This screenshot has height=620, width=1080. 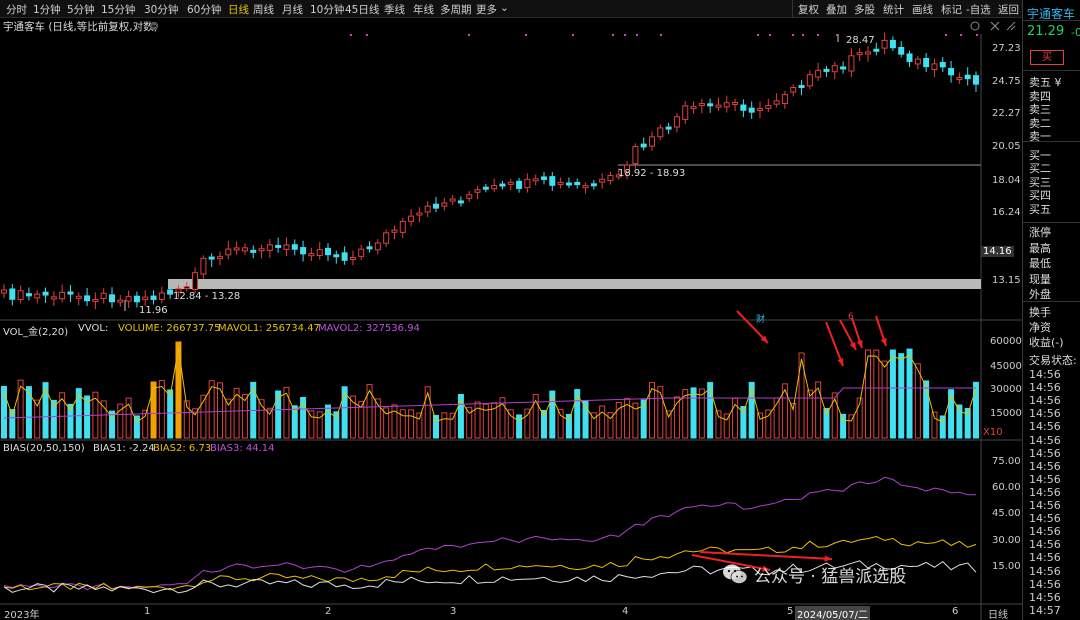 What do you see at coordinates (1006, 212) in the screenshot?
I see `price-axis-label: 16.24` at bounding box center [1006, 212].